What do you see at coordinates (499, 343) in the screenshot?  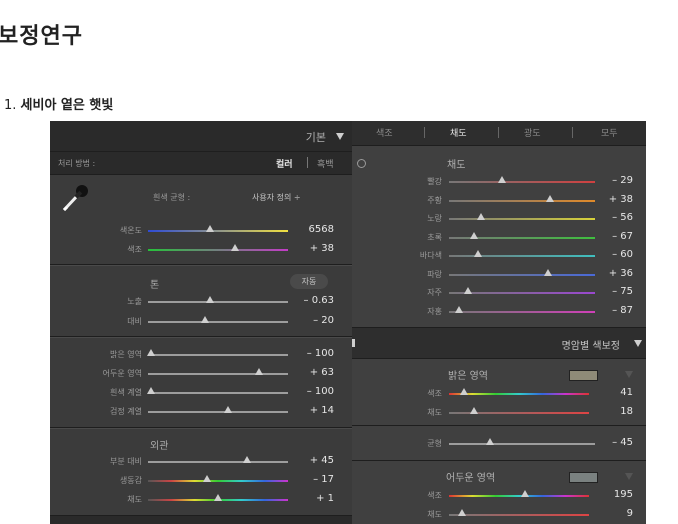 I see `split-toning-header: 명암별 색보정` at bounding box center [499, 343].